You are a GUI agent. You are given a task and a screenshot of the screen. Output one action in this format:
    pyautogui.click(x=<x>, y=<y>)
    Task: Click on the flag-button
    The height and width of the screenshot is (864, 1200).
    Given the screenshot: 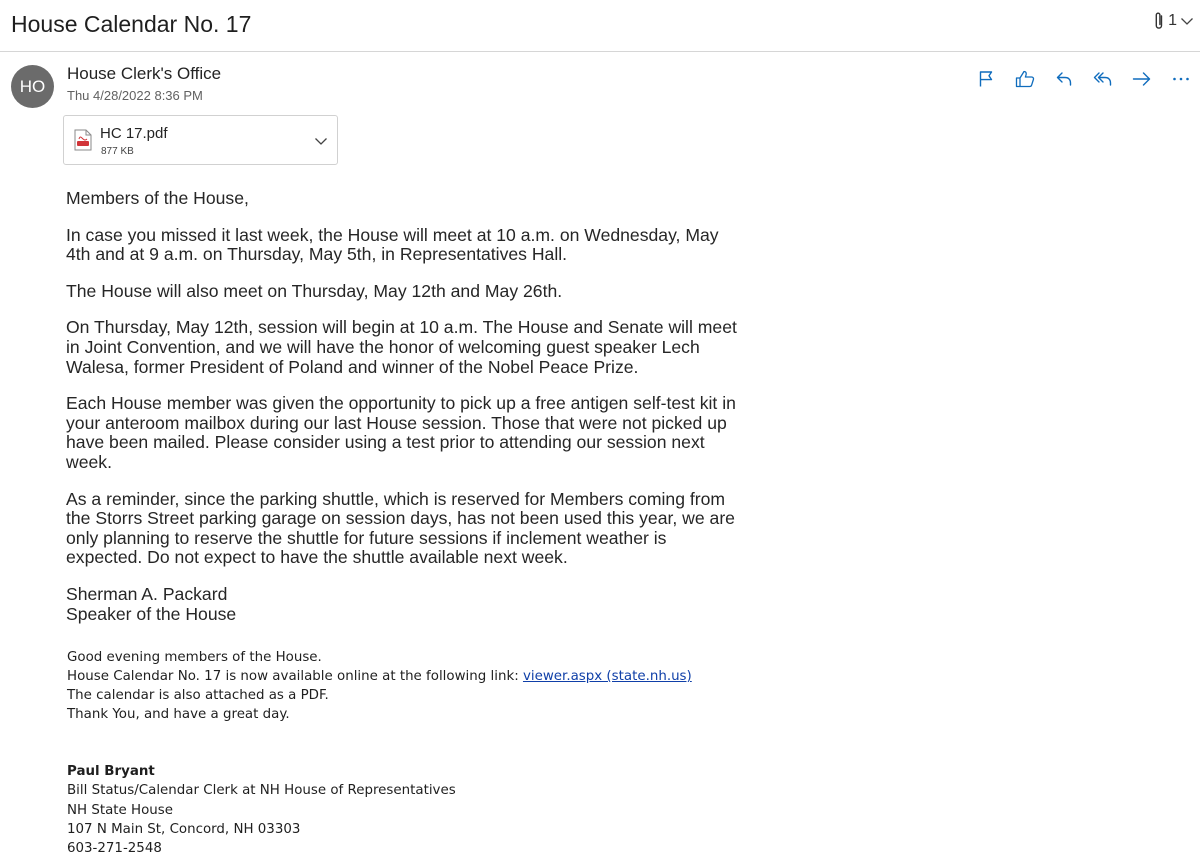 What is the action you would take?
    pyautogui.click(x=986, y=79)
    